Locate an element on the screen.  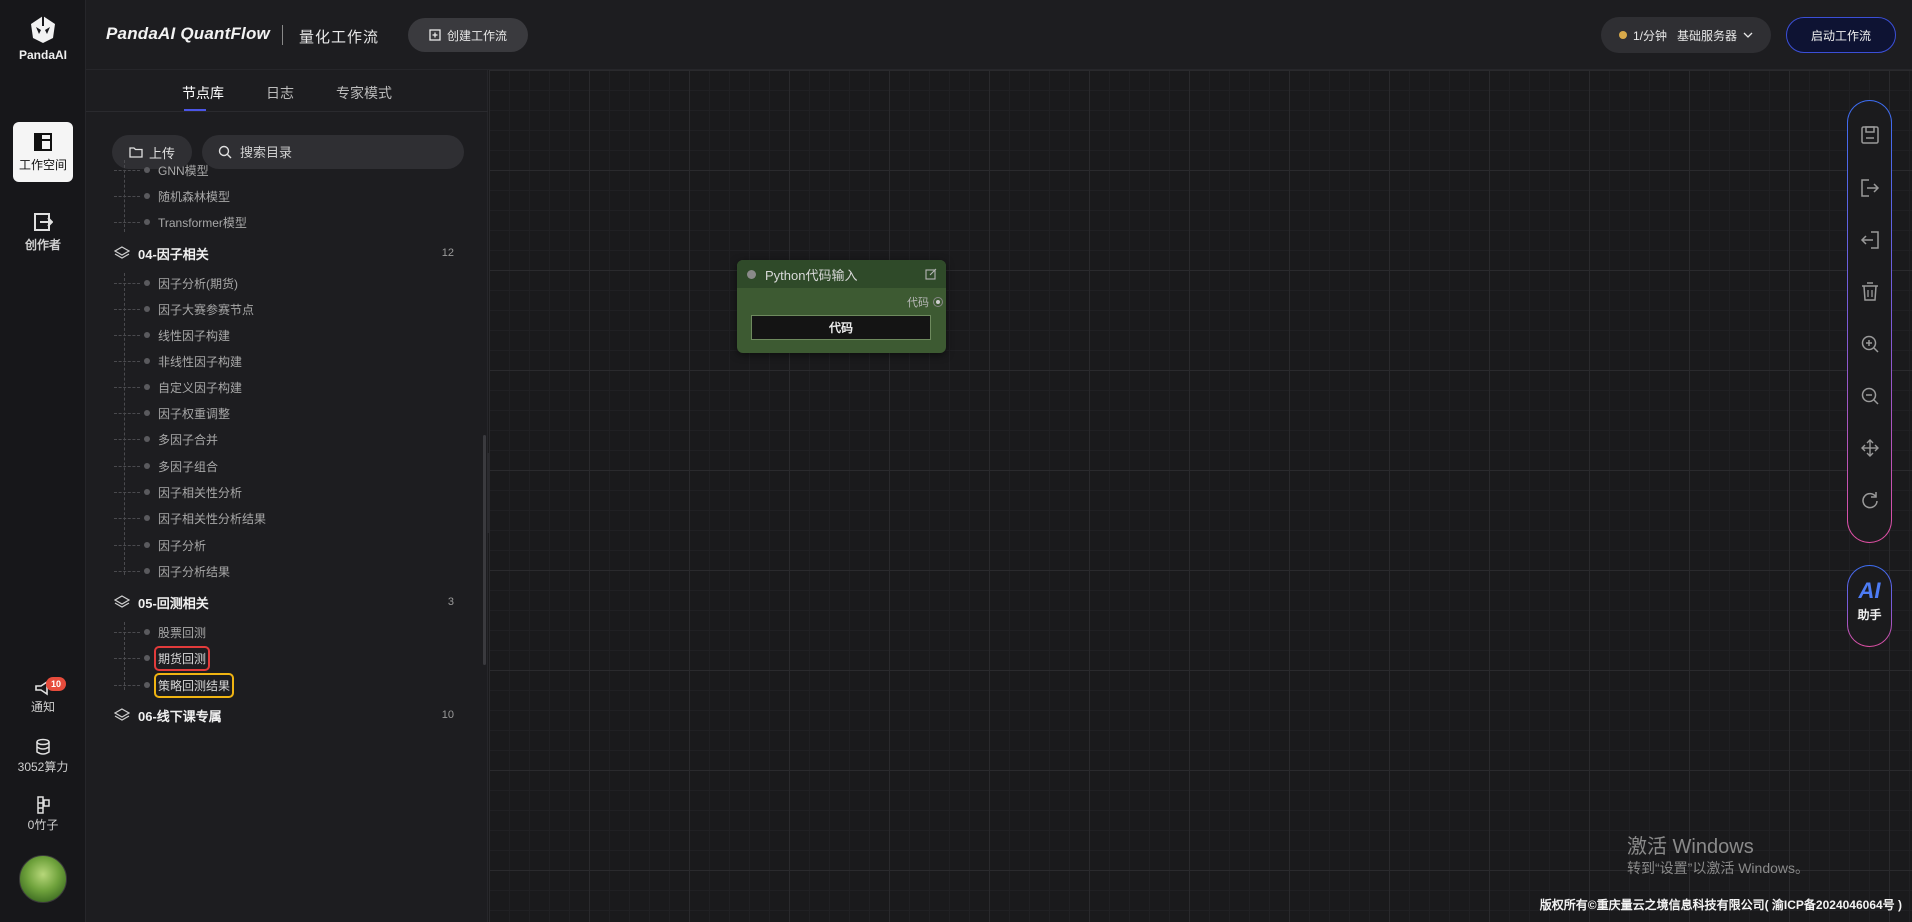
tree-leaf: 策略回测结果 is located at coordinates (174, 685).